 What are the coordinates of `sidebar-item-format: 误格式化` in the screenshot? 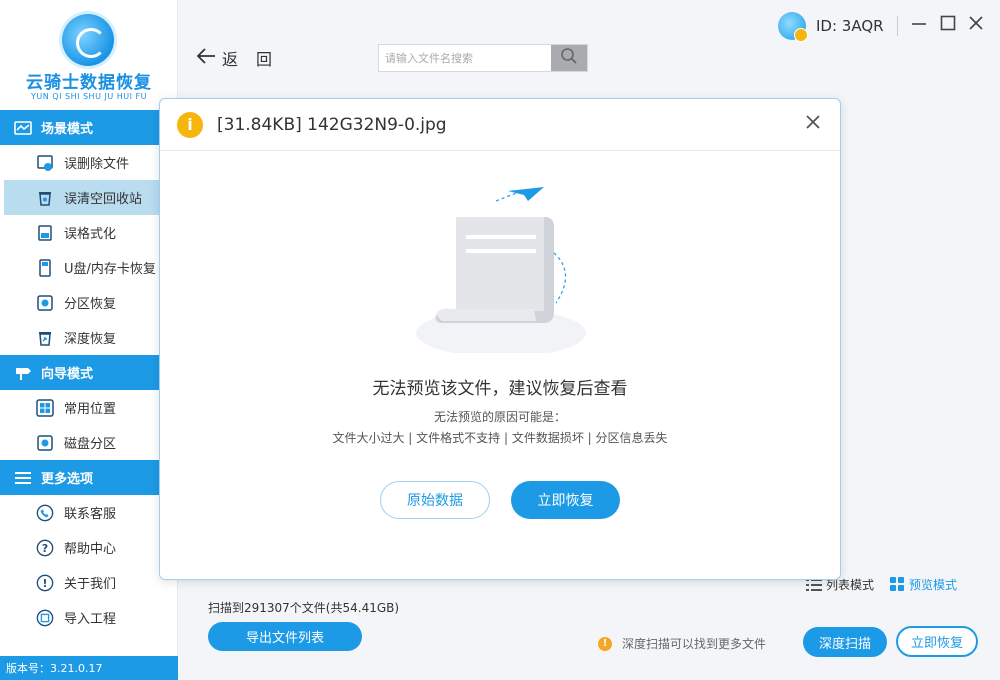 It's located at (88, 232).